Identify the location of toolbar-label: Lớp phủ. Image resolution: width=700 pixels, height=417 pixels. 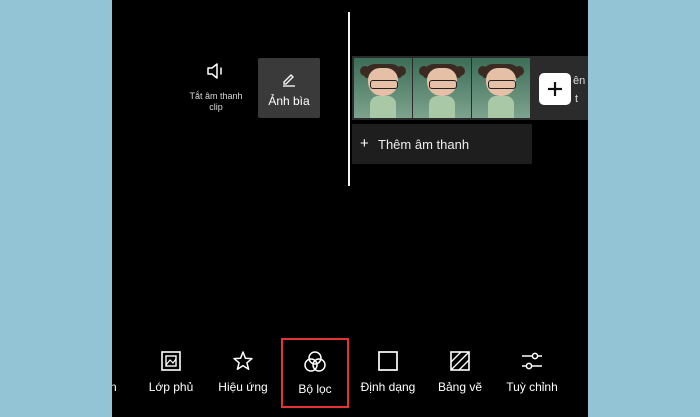
(171, 387).